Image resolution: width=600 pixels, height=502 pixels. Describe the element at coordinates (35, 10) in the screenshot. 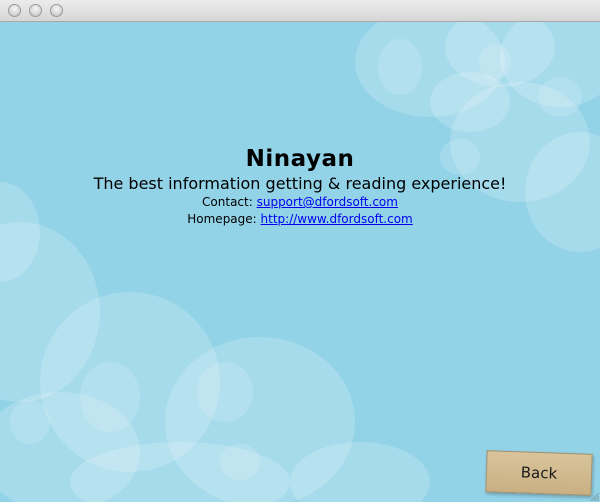

I see `minimize-window-button` at that location.